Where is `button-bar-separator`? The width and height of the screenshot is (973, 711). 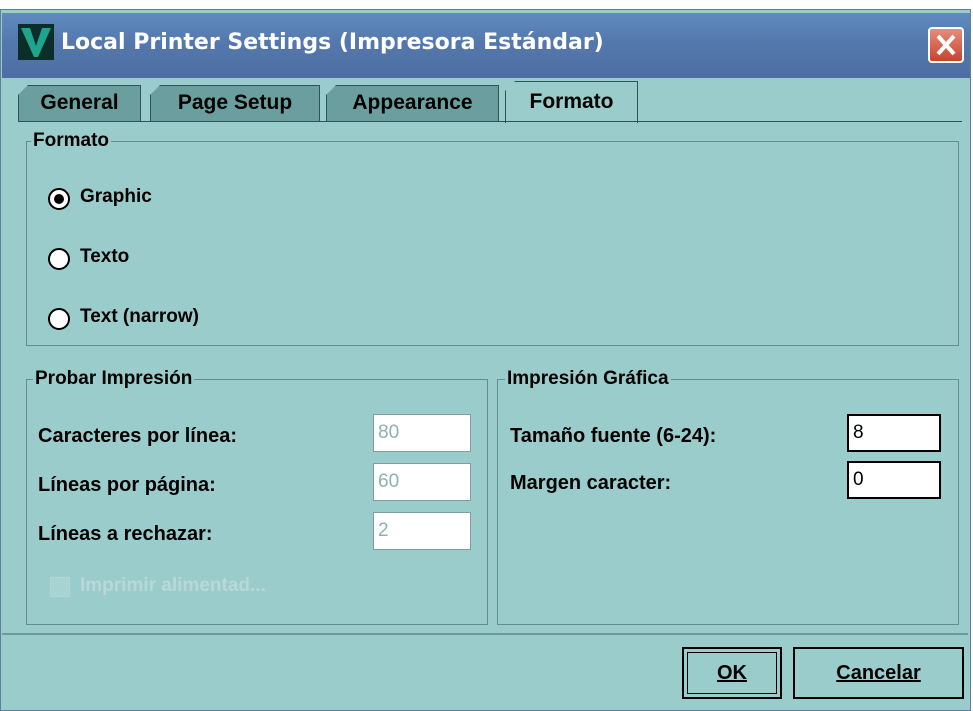
button-bar-separator is located at coordinates (485, 634).